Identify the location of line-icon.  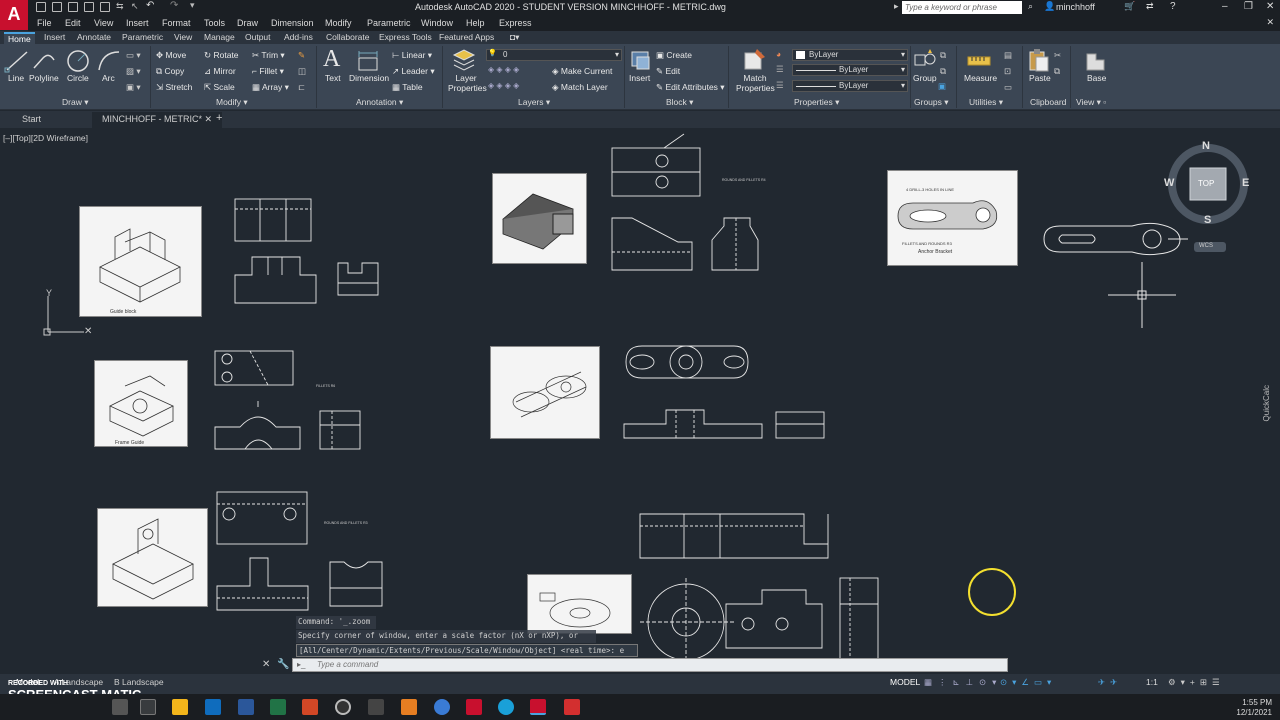
(17, 61).